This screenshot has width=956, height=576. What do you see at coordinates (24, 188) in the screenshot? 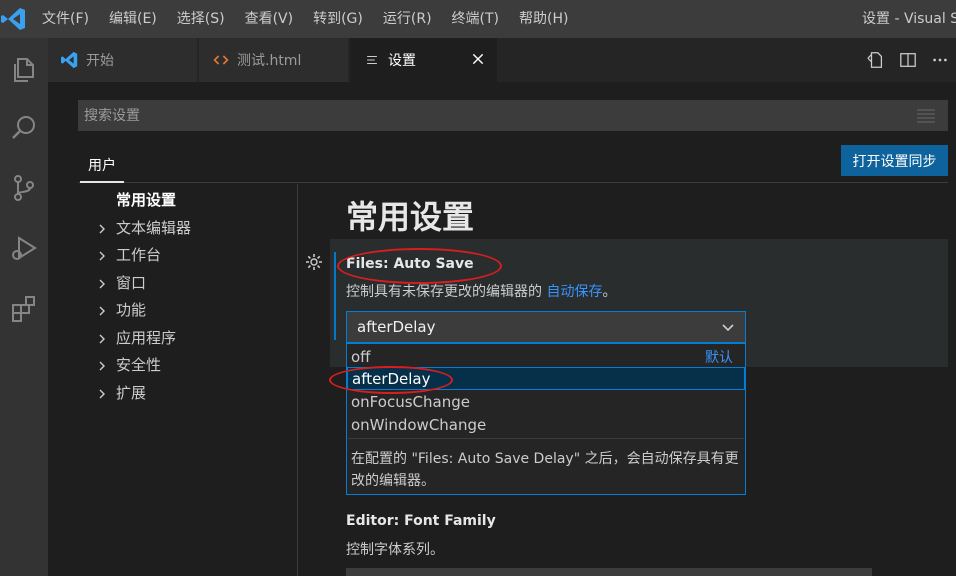
I see `source-control-icon` at bounding box center [24, 188].